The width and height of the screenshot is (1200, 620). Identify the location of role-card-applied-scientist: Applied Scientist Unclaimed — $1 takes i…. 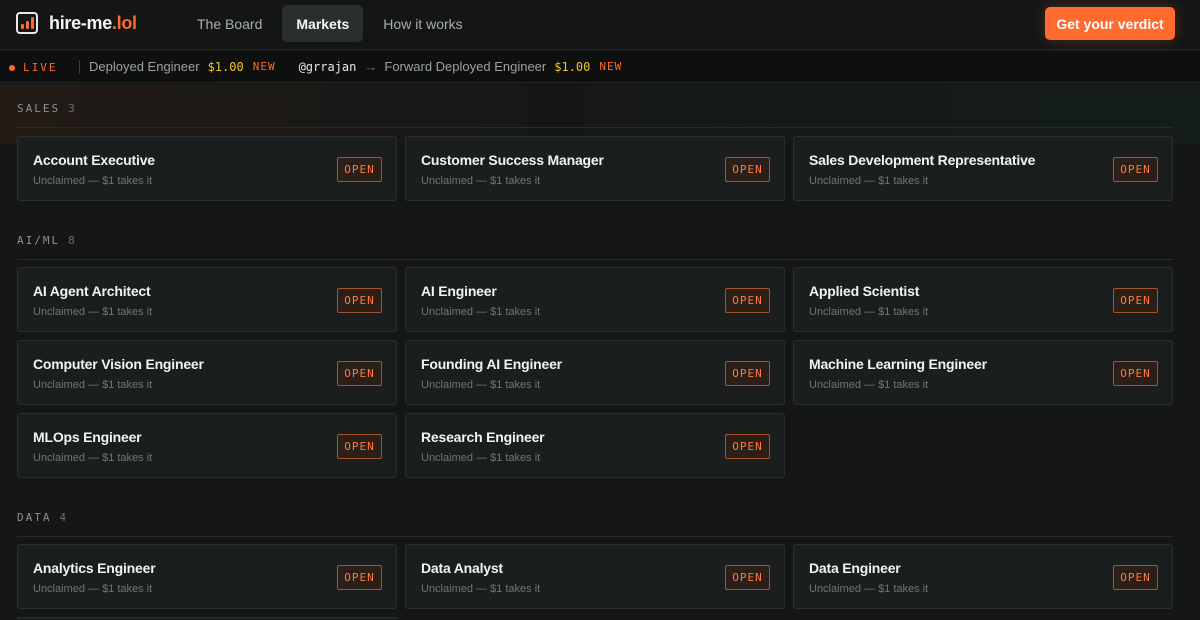
(983, 299).